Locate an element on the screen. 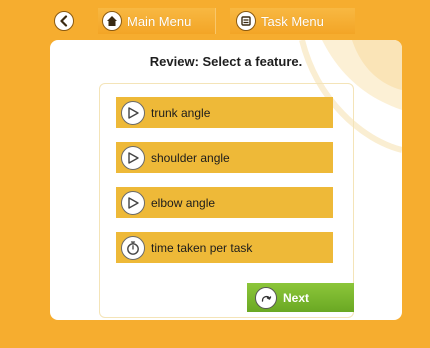 Image resolution: width=430 pixels, height=348 pixels. next-button: Next is located at coordinates (300, 297).